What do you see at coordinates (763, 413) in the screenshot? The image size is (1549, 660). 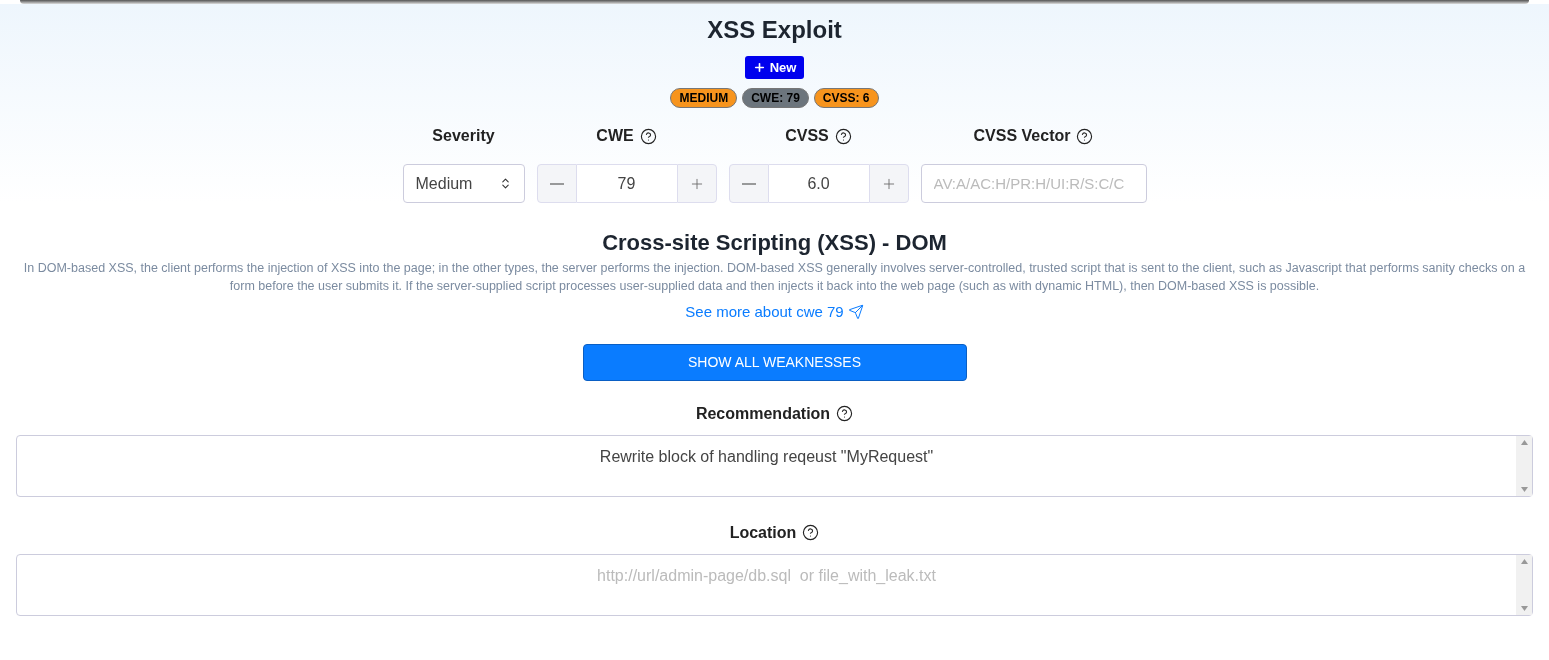 I see `section-label: Recommendation` at bounding box center [763, 413].